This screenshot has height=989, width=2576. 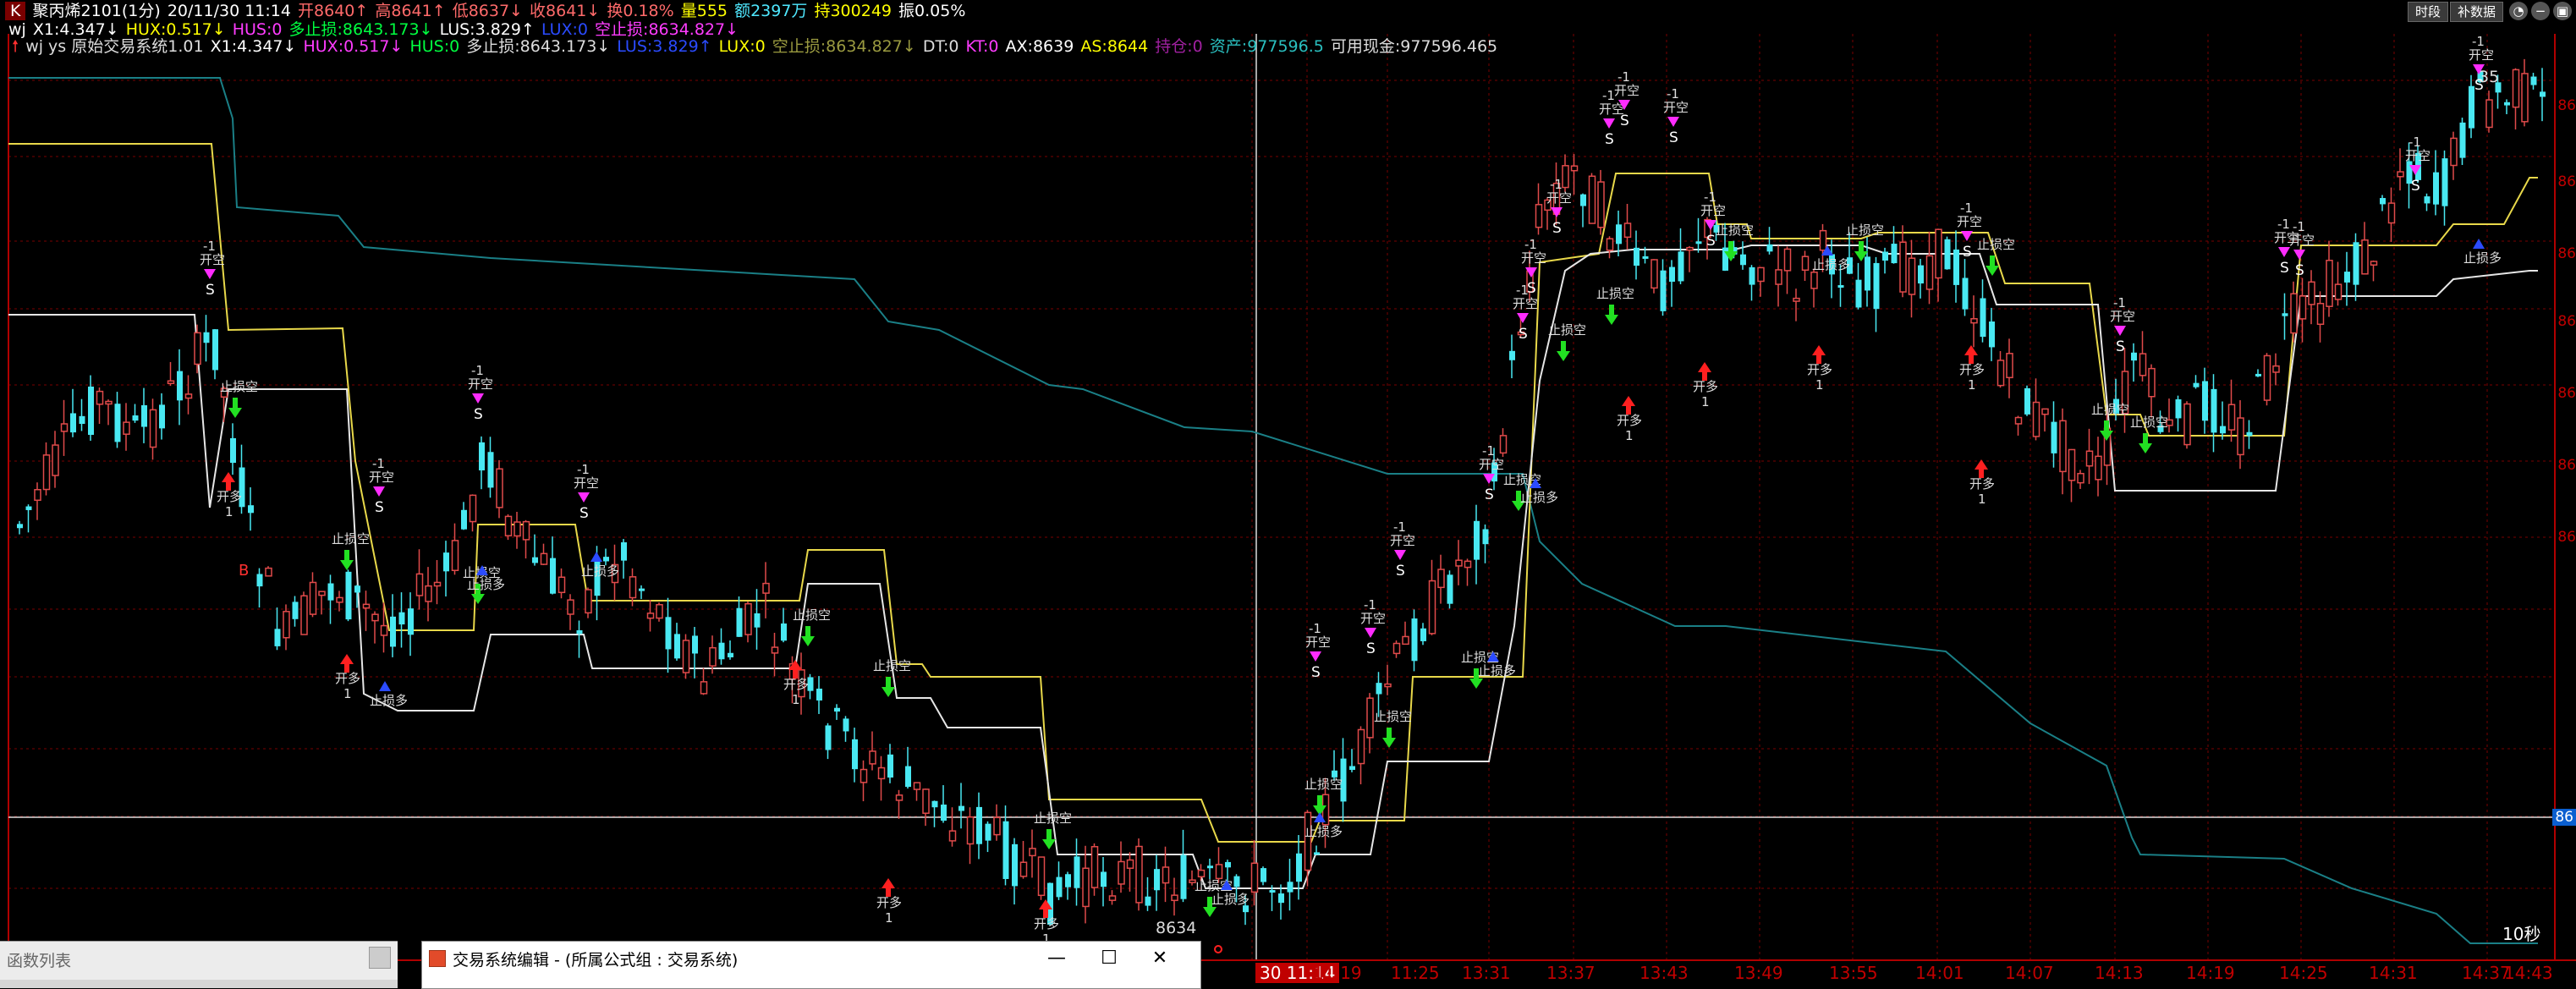 What do you see at coordinates (334, 11) in the screenshot?
I see `quote-open: 开8640↑` at bounding box center [334, 11].